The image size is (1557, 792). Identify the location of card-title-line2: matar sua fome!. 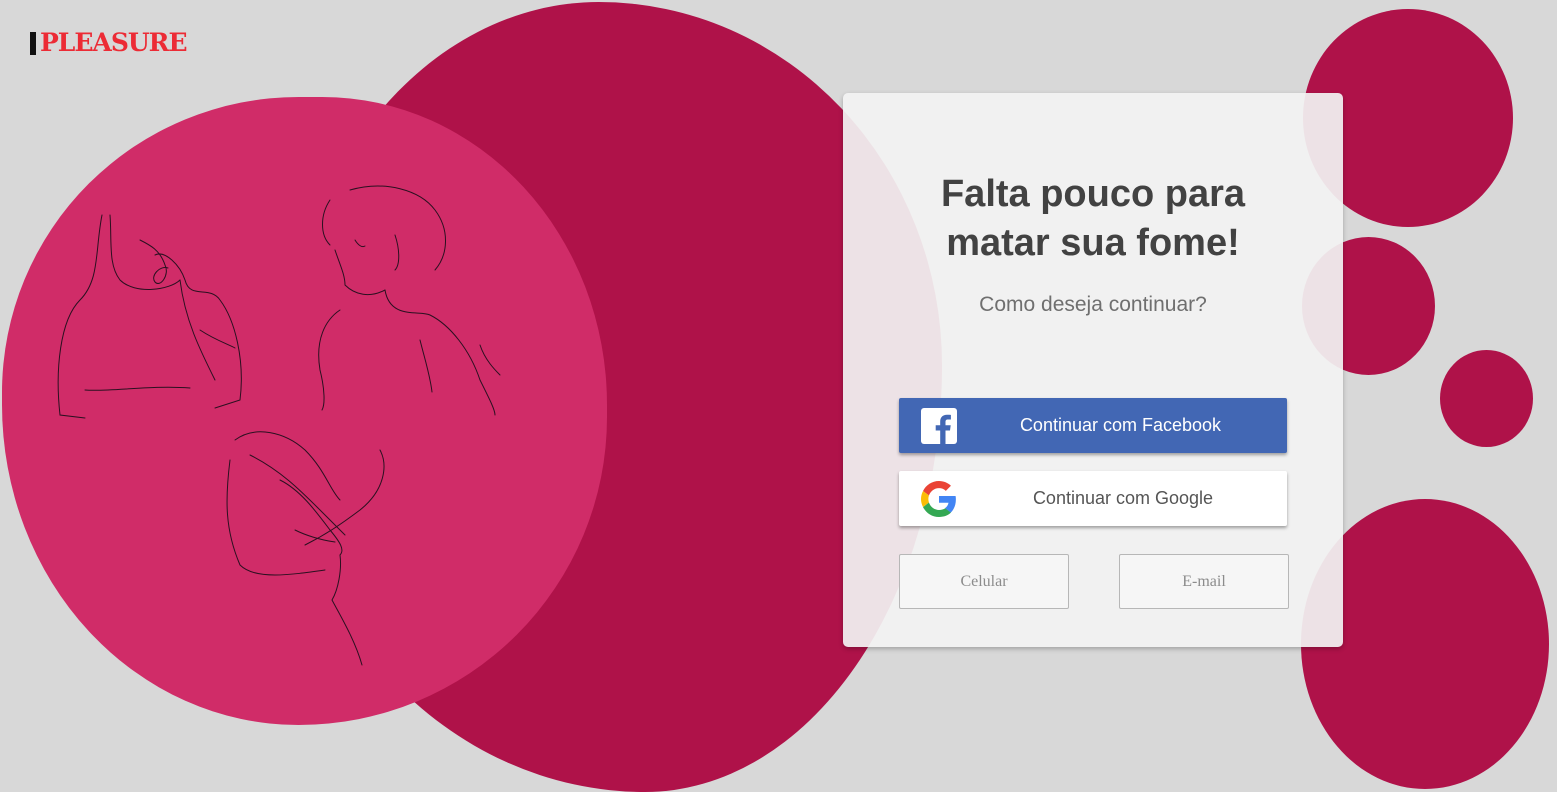
(1093, 243).